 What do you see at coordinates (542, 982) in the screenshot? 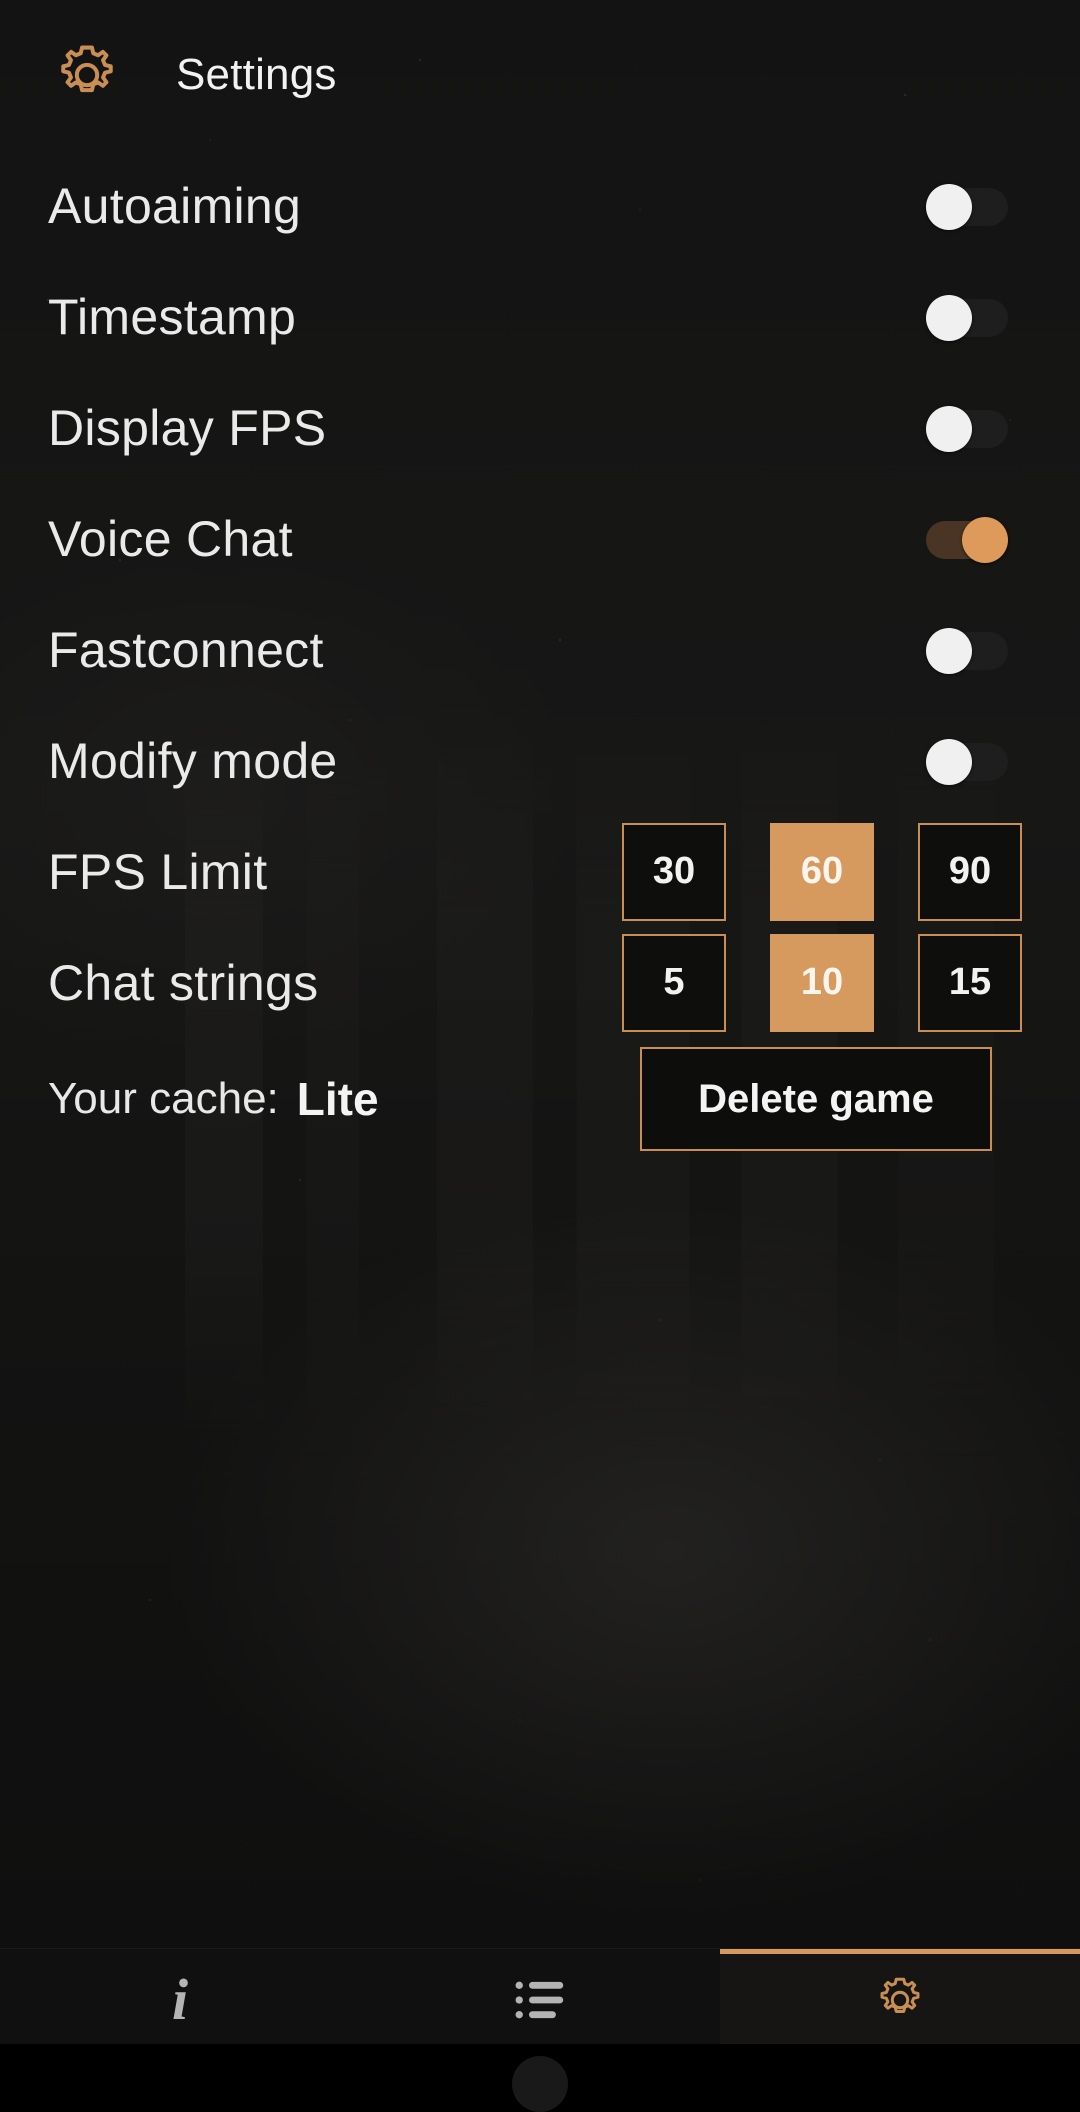
I see `setting-row-chat-strings: Chat strings 5 10 15` at bounding box center [542, 982].